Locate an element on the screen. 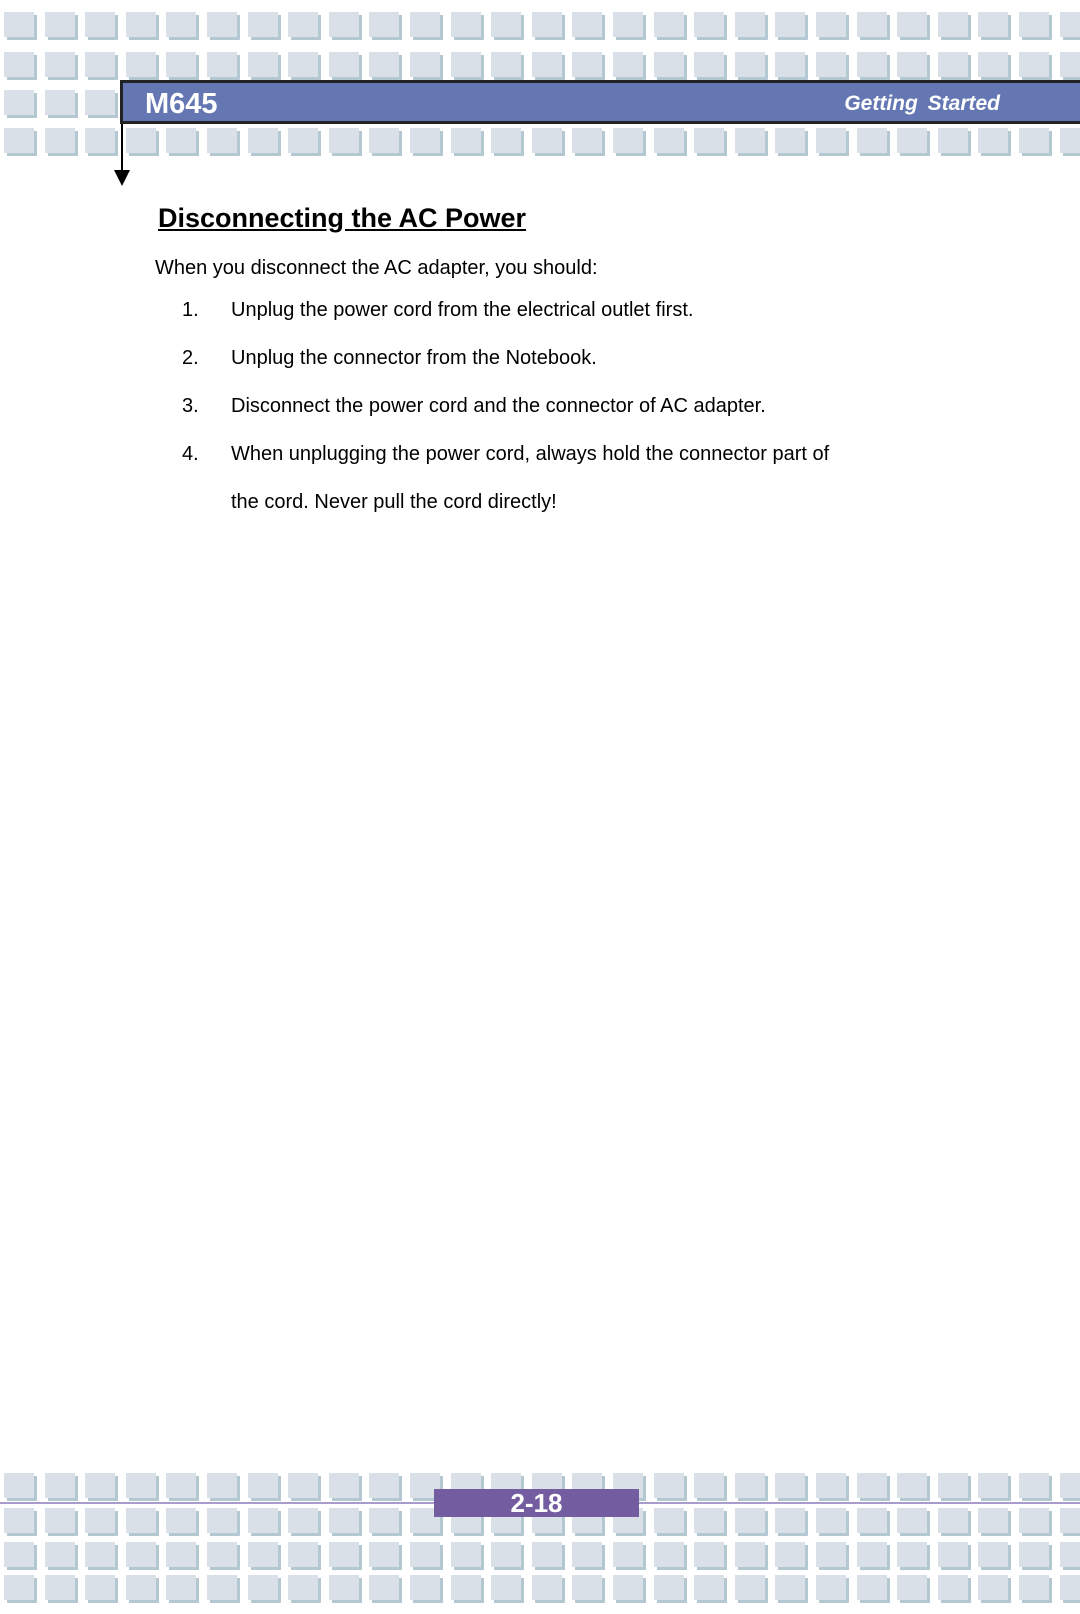 This screenshot has width=1080, height=1614. list-number: 4. is located at coordinates (190, 454).